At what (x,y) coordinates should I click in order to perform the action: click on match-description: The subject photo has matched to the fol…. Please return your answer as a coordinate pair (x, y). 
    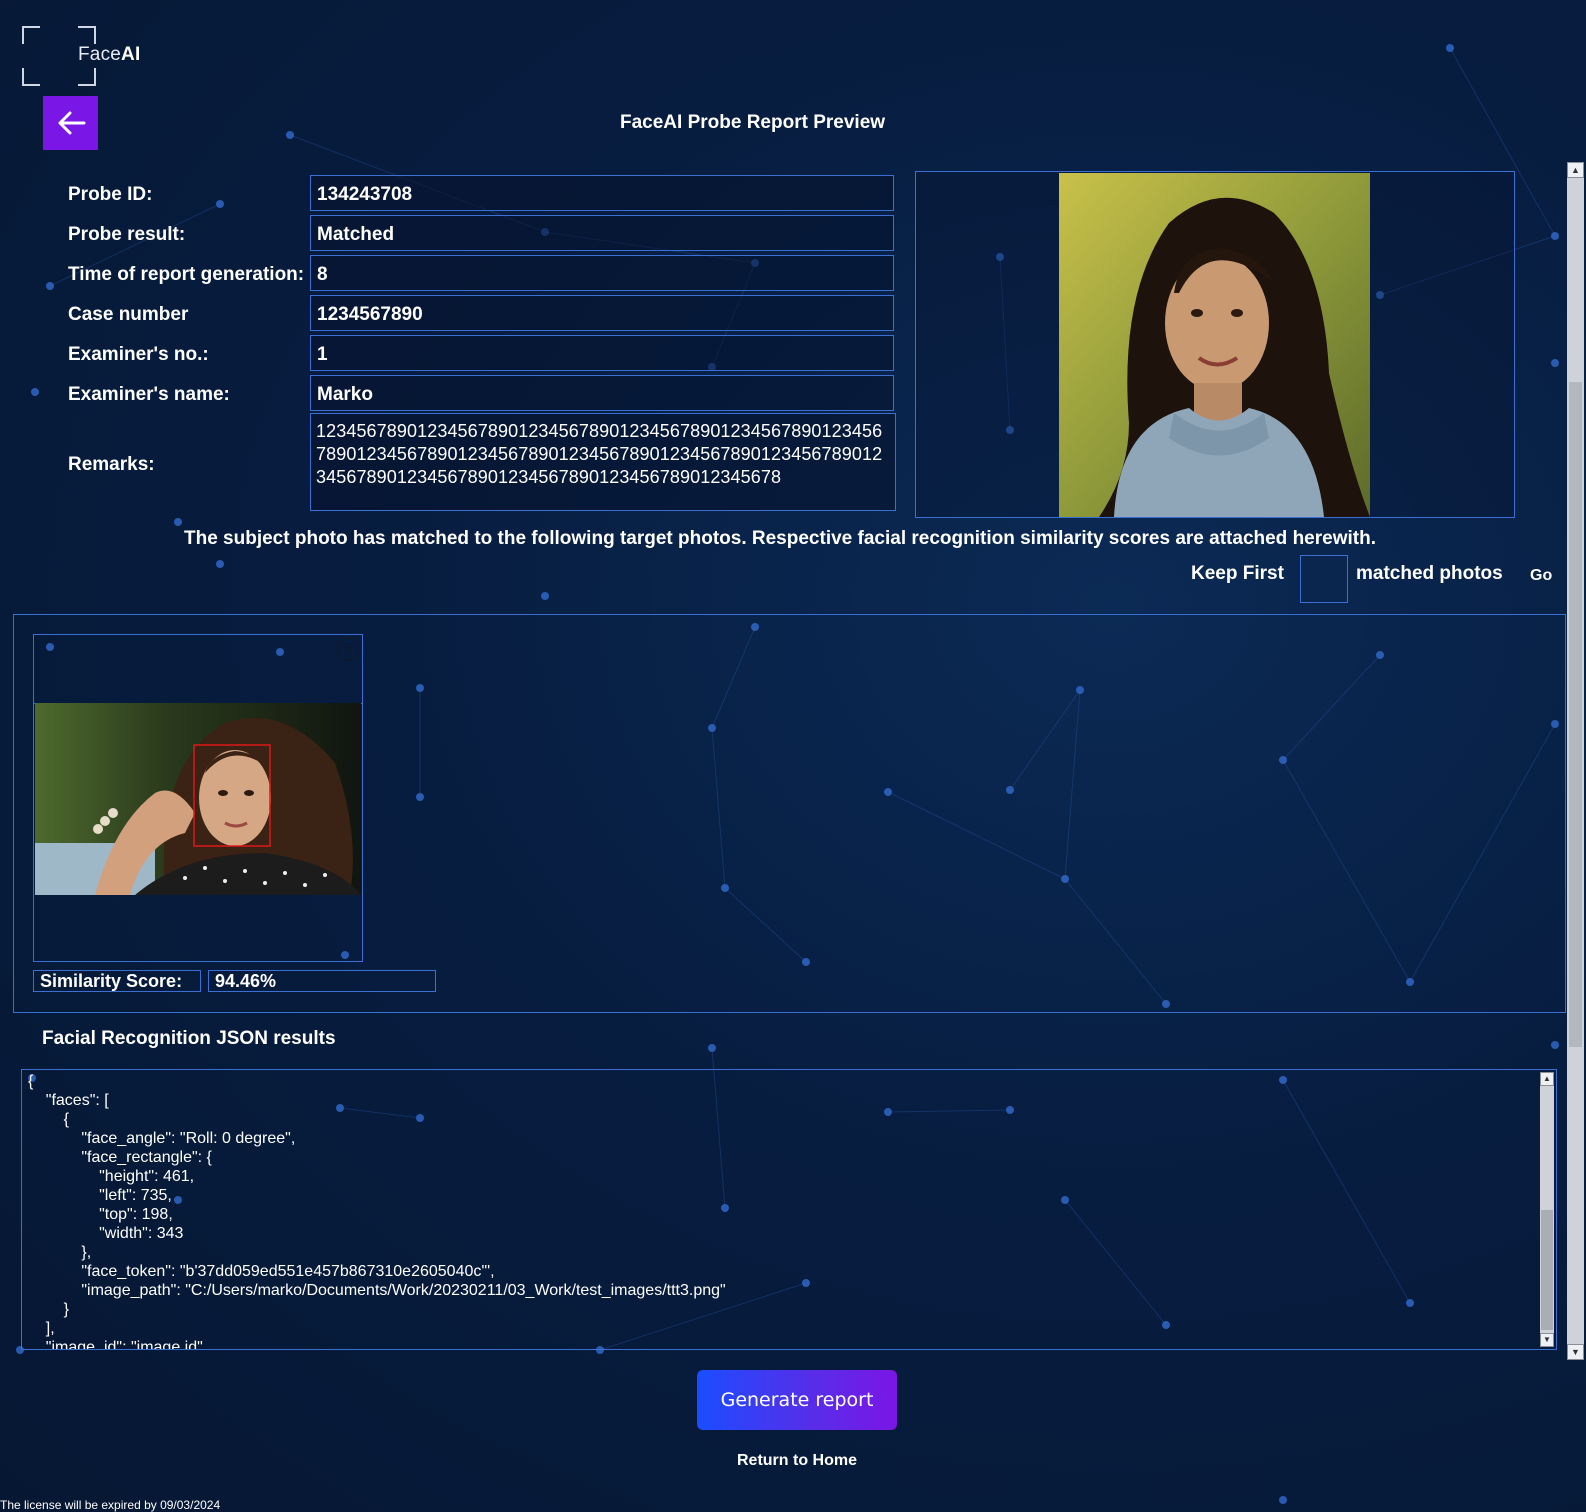
    Looking at the image, I should click on (780, 538).